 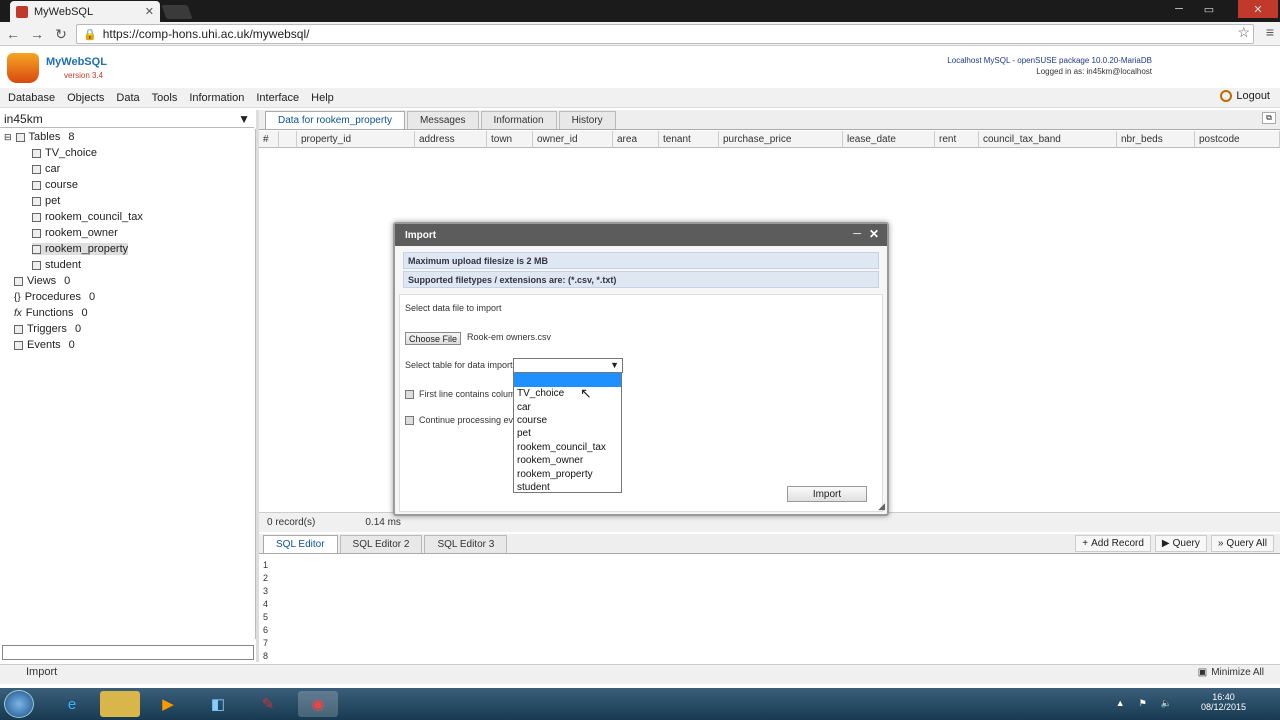 I want to click on column-town: town, so click(x=510, y=139).